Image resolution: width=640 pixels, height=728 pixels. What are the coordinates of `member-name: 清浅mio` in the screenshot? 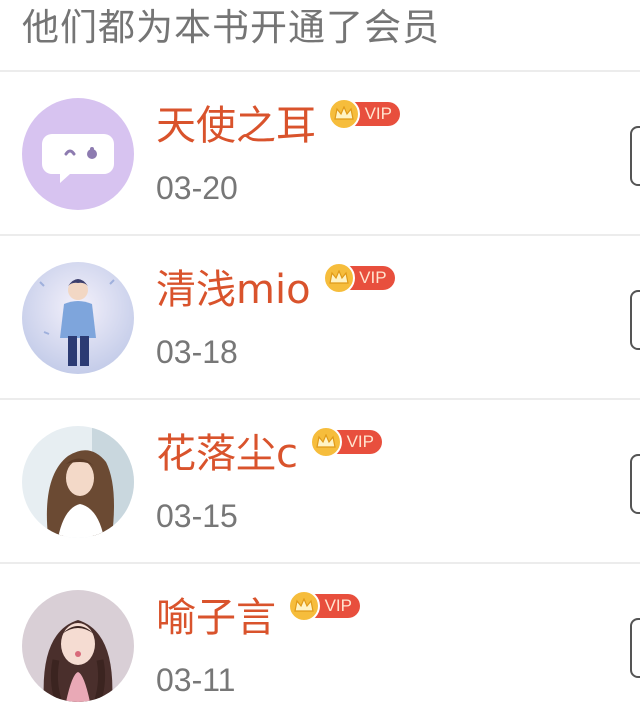 It's located at (233, 290).